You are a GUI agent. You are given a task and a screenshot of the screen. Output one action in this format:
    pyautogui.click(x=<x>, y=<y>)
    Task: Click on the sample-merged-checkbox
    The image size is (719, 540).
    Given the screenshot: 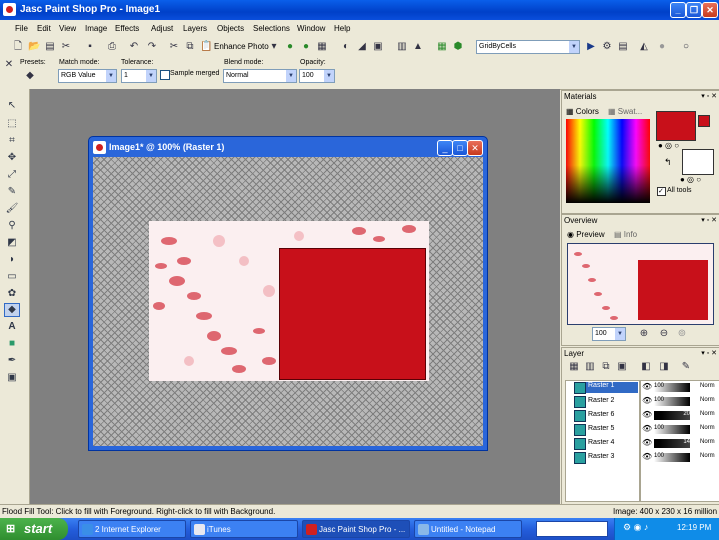 What is the action you would take?
    pyautogui.click(x=165, y=75)
    